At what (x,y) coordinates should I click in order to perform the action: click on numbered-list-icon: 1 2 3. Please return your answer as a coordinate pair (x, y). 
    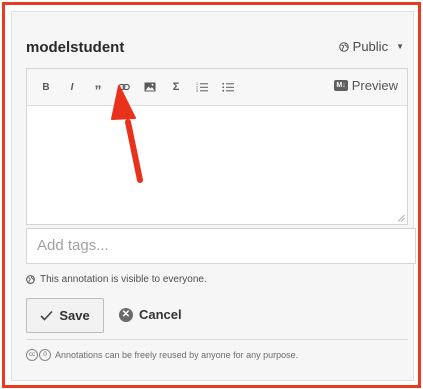
    Looking at the image, I should click on (202, 87).